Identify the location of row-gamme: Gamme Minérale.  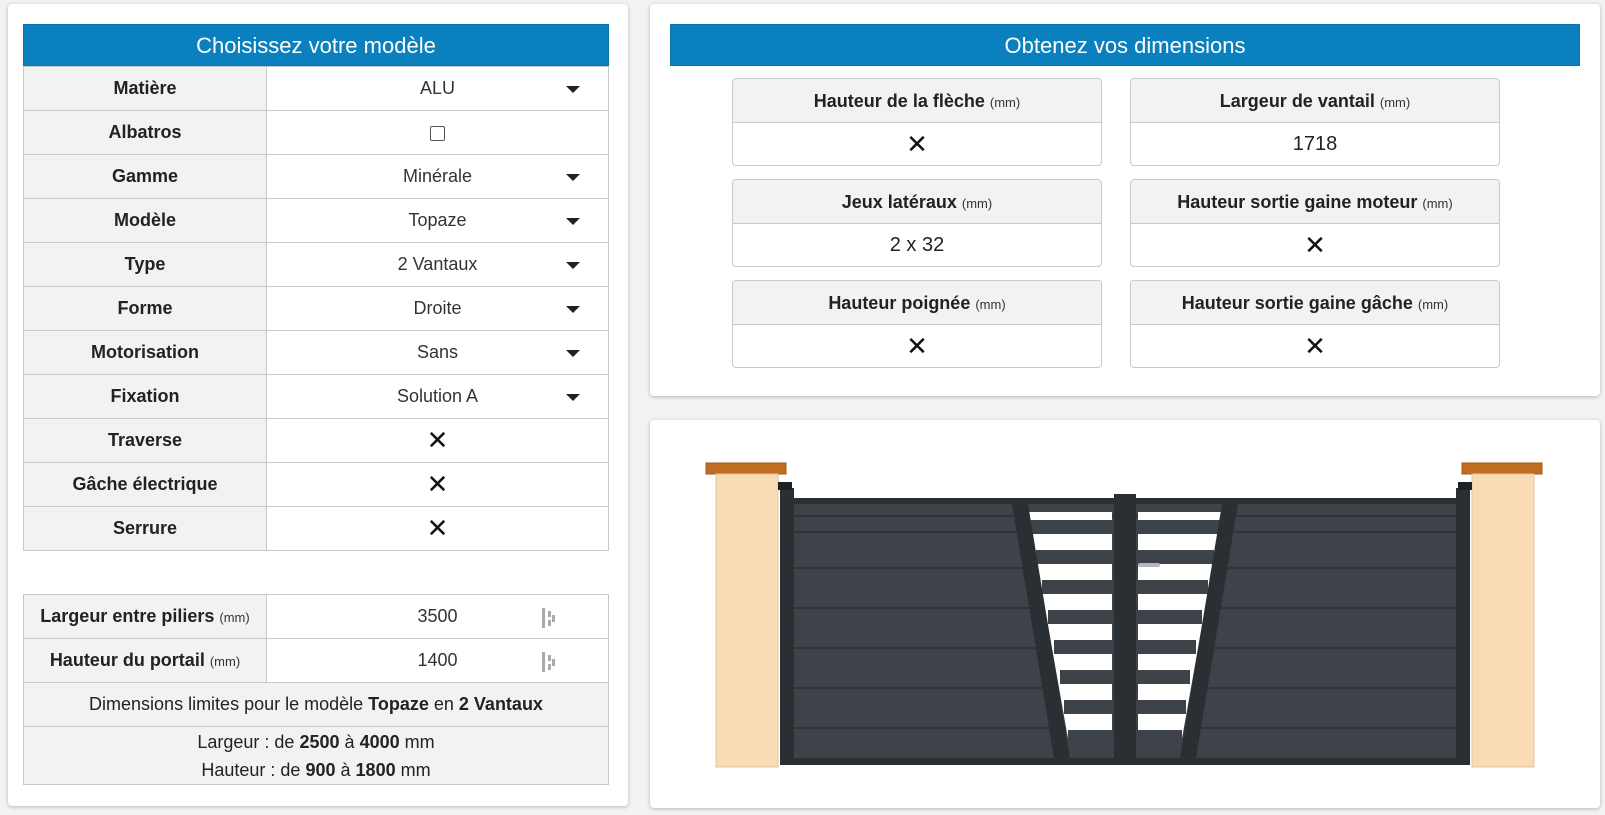
(316, 176).